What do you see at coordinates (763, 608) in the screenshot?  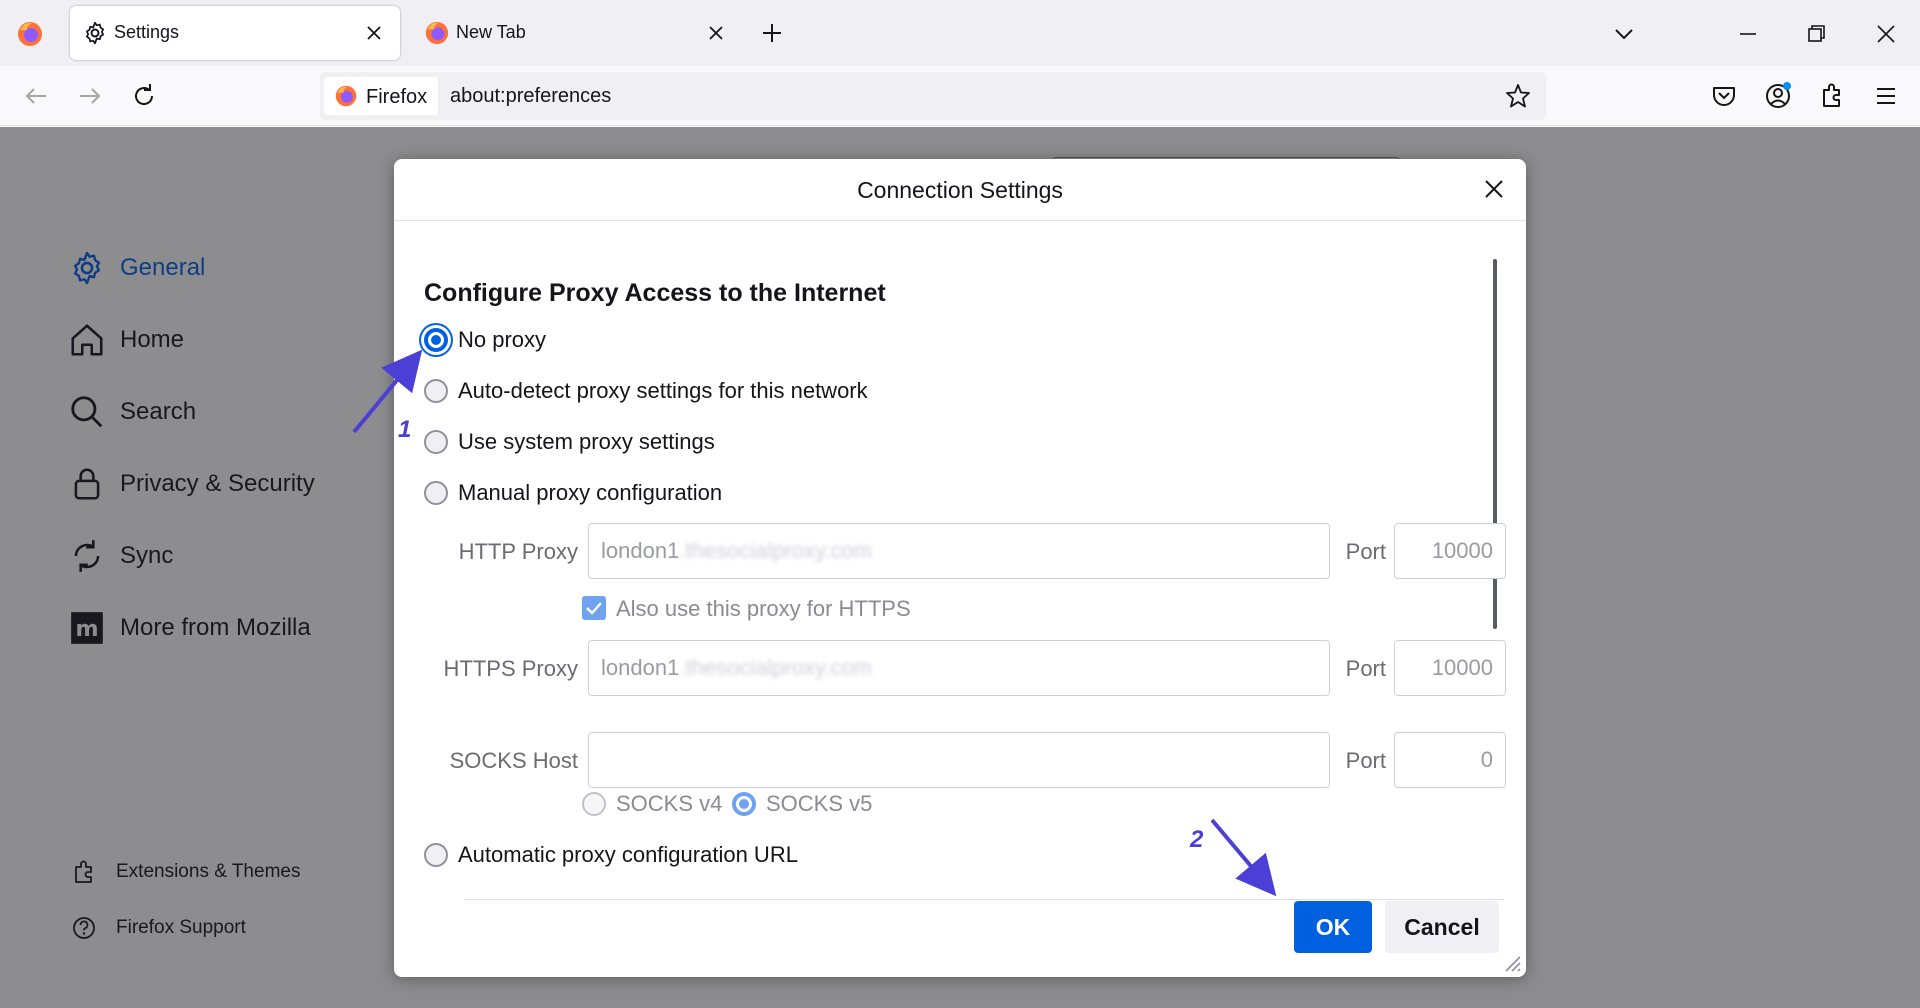 I see `also-https-label: Also use this proxy for HTTPS` at bounding box center [763, 608].